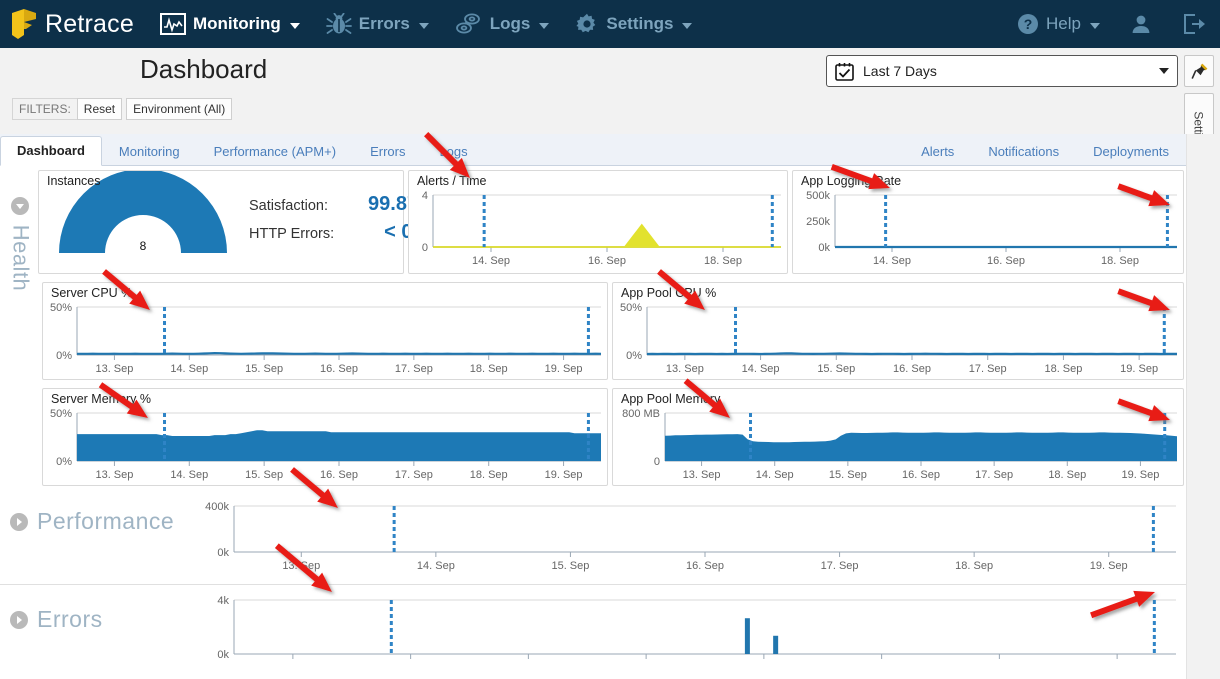 The height and width of the screenshot is (679, 1220). I want to click on panel-app-pool-memory-title: App Pool Memory, so click(671, 399).